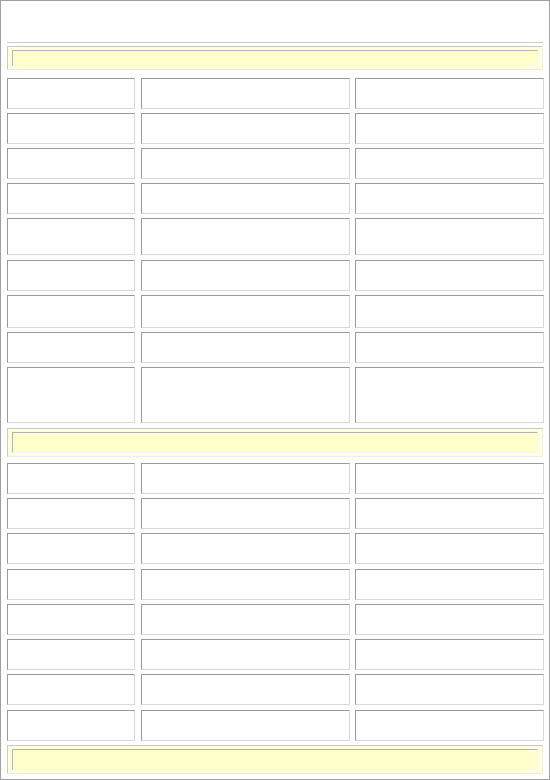 The width and height of the screenshot is (550, 780). I want to click on cell-r14-c2, so click(245, 619).